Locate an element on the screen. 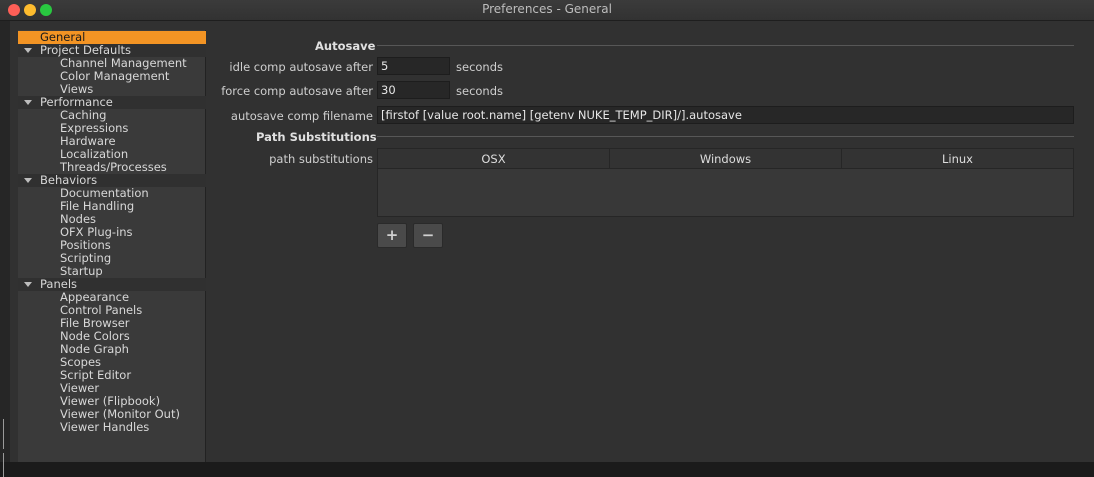  column-header-windows: Windows is located at coordinates (726, 159).